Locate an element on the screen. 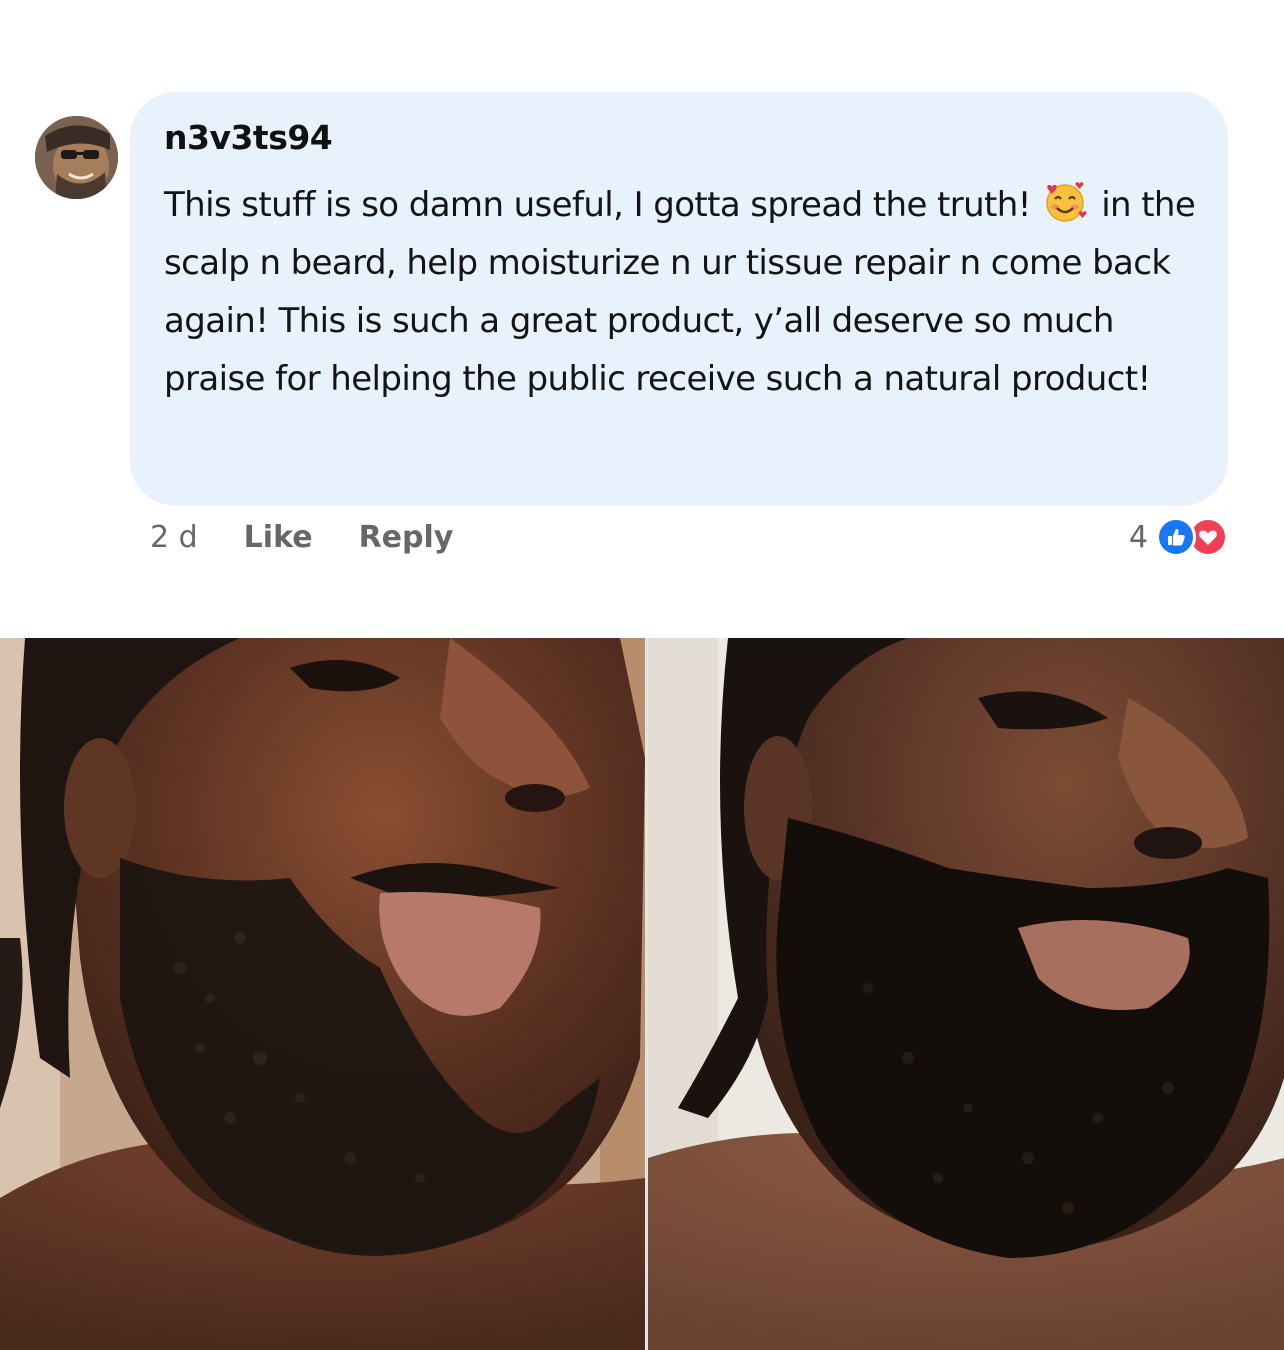 The image size is (1284, 1350). reactions-summary: 4 is located at coordinates (1178, 537).